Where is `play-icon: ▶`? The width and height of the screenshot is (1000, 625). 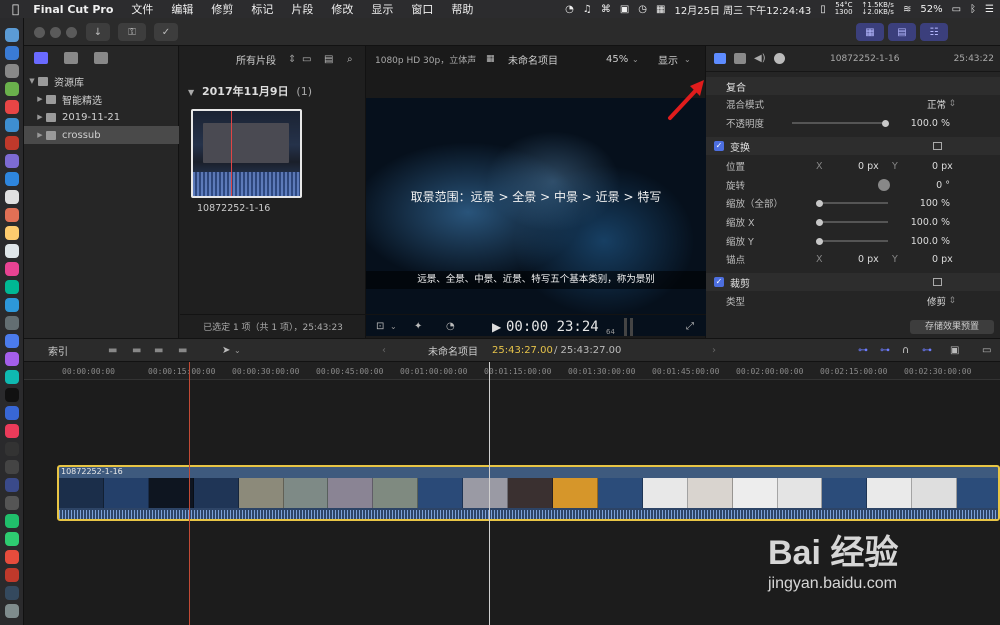 play-icon: ▶ is located at coordinates (496, 327).